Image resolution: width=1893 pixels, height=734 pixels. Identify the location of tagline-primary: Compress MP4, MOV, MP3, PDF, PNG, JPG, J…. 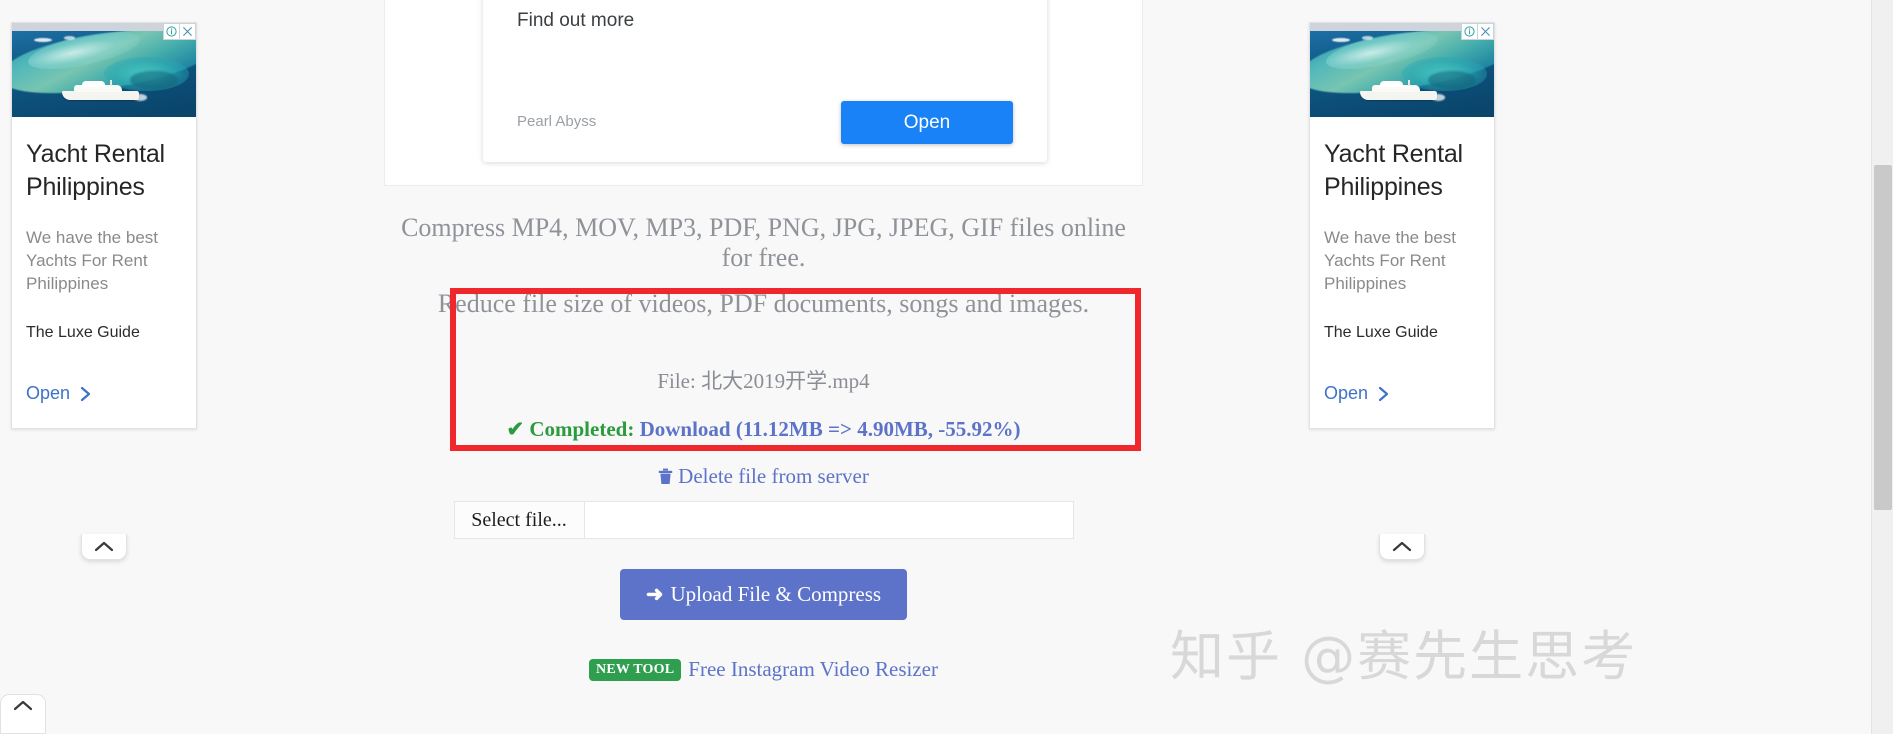
(763, 242).